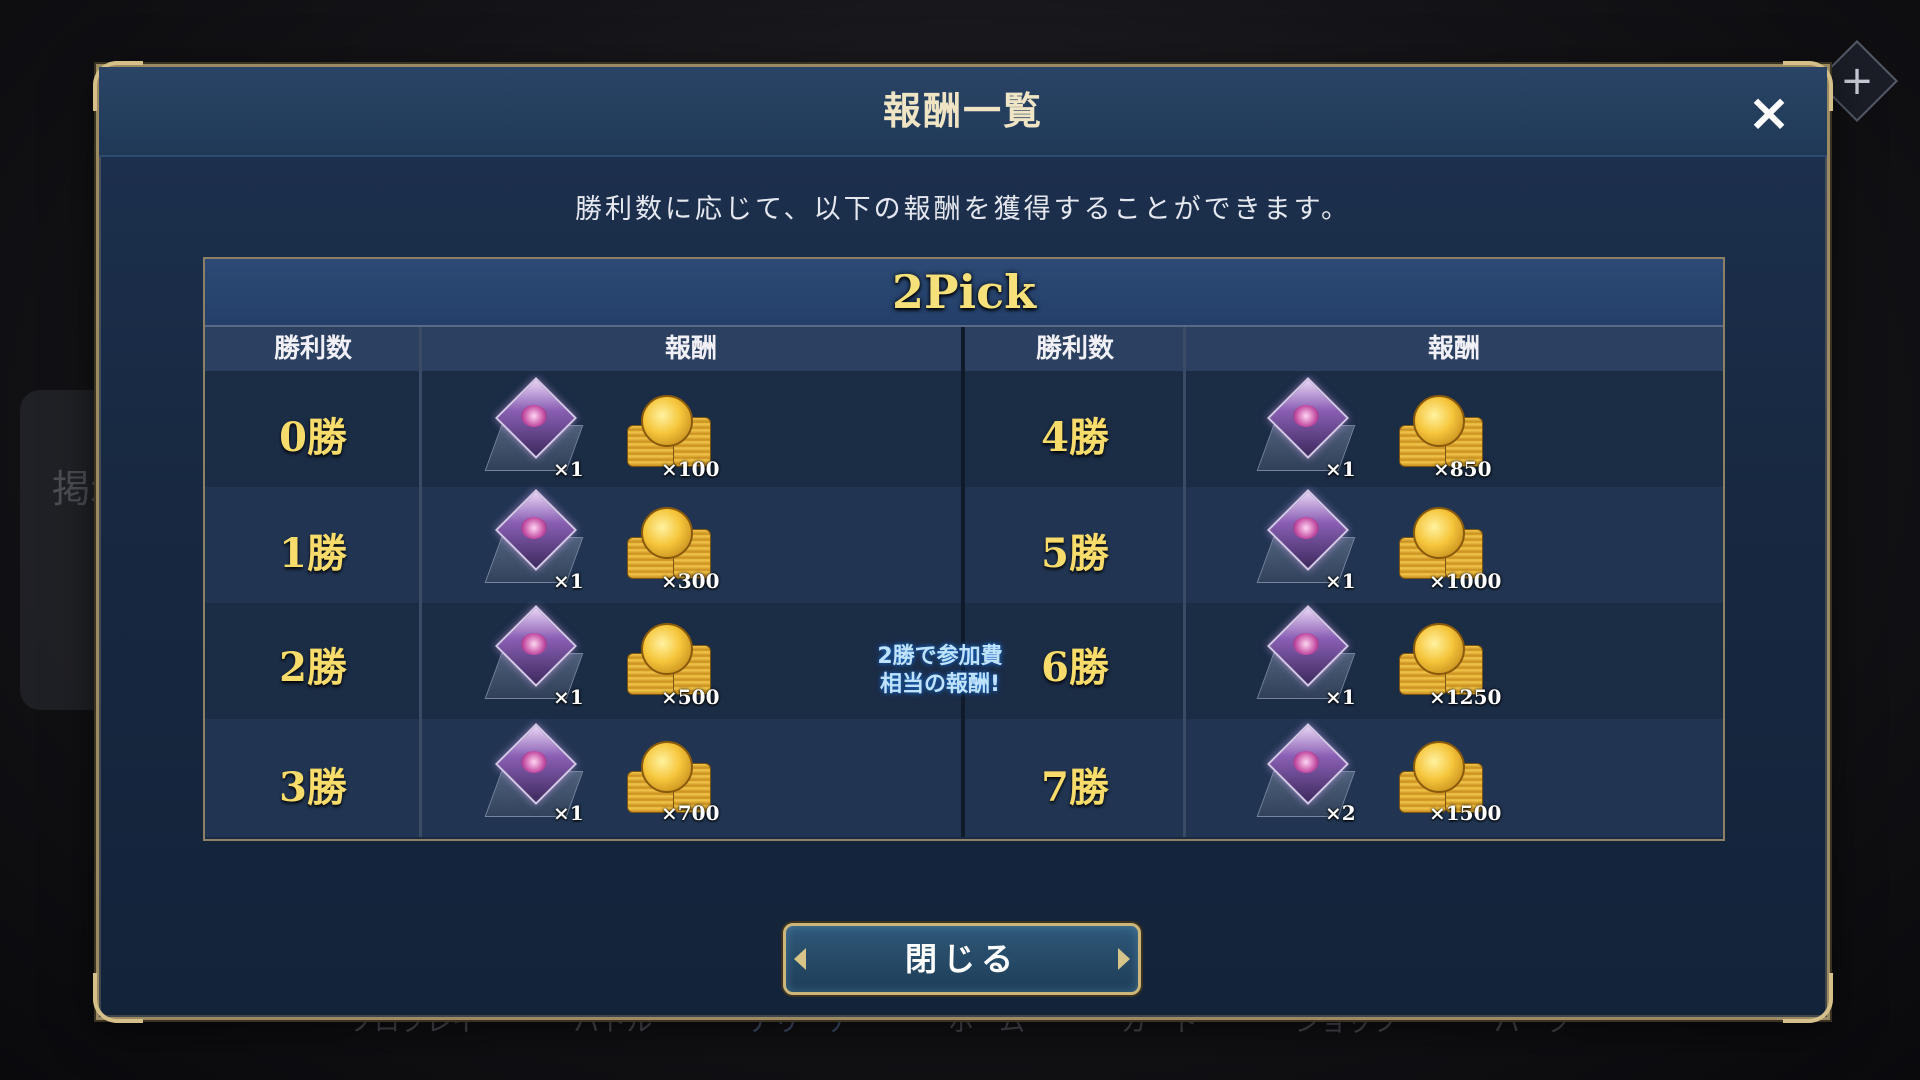  Describe the element at coordinates (964, 292) in the screenshot. I see `table-title: 2Pick` at that location.